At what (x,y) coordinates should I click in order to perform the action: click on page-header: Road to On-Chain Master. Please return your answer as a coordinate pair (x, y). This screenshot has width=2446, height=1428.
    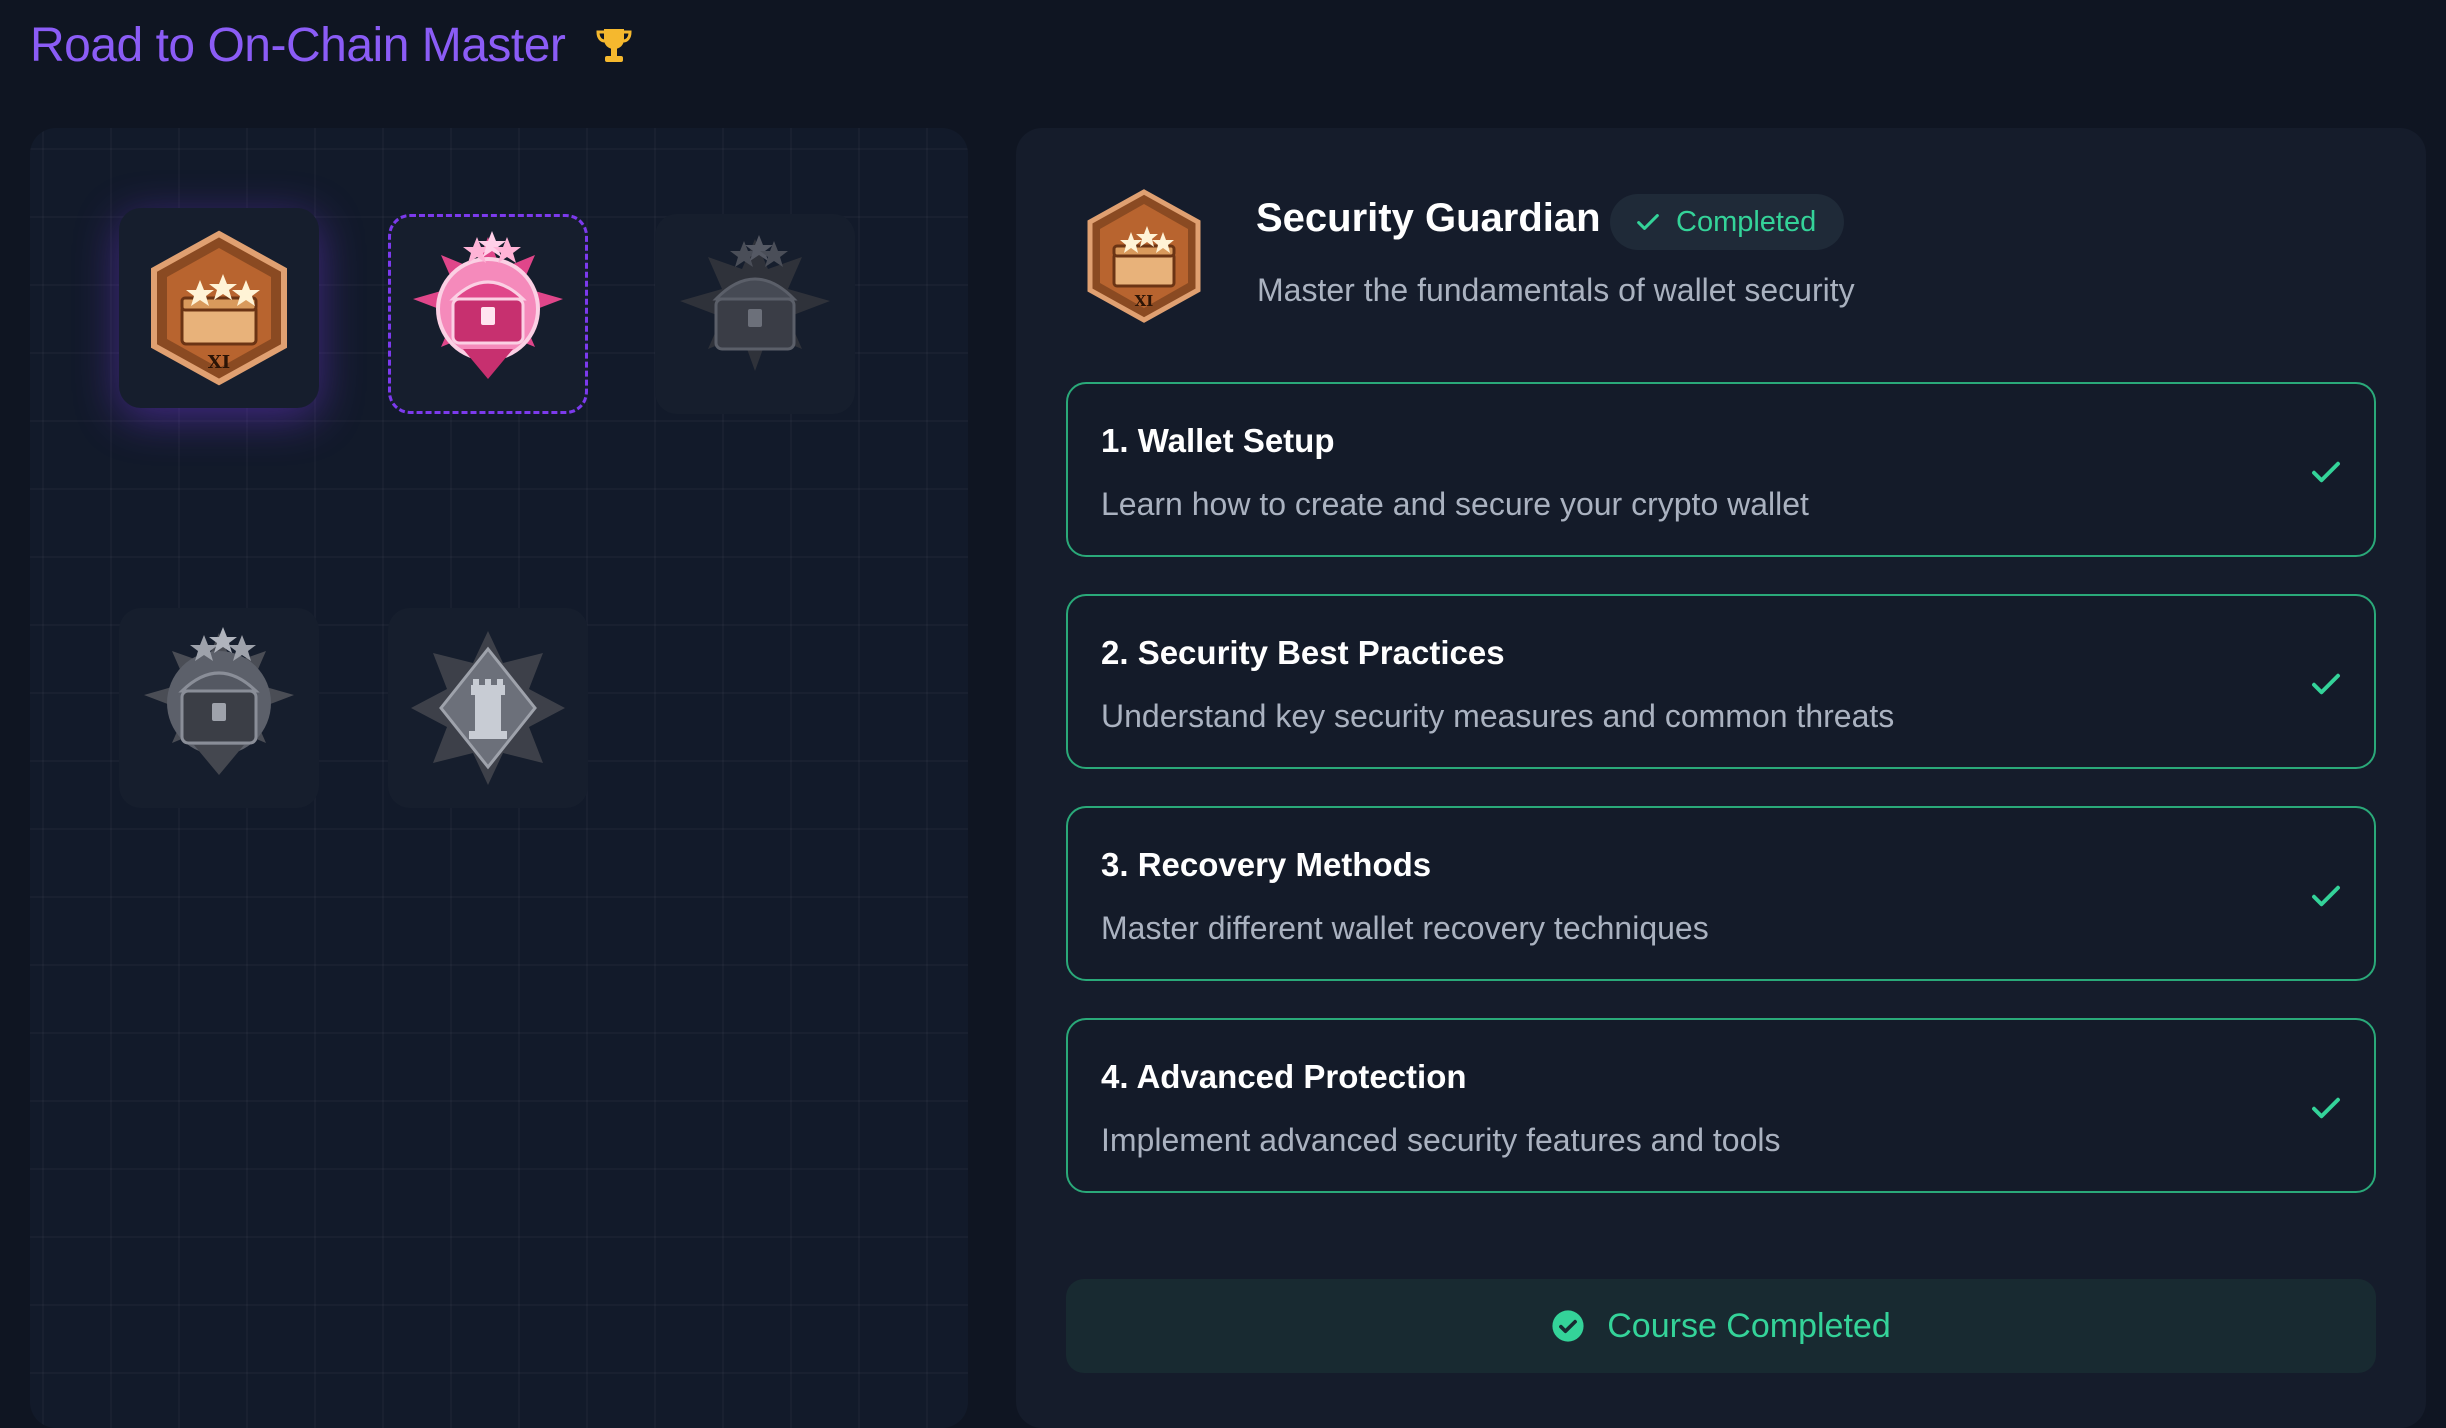
    Looking at the image, I should click on (331, 45).